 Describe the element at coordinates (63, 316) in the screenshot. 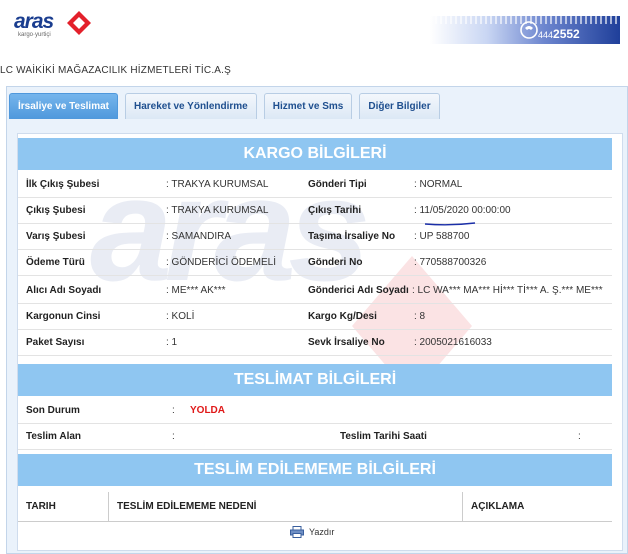

I see `kargonun-cinsi-label: Kargonun Cinsi` at that location.